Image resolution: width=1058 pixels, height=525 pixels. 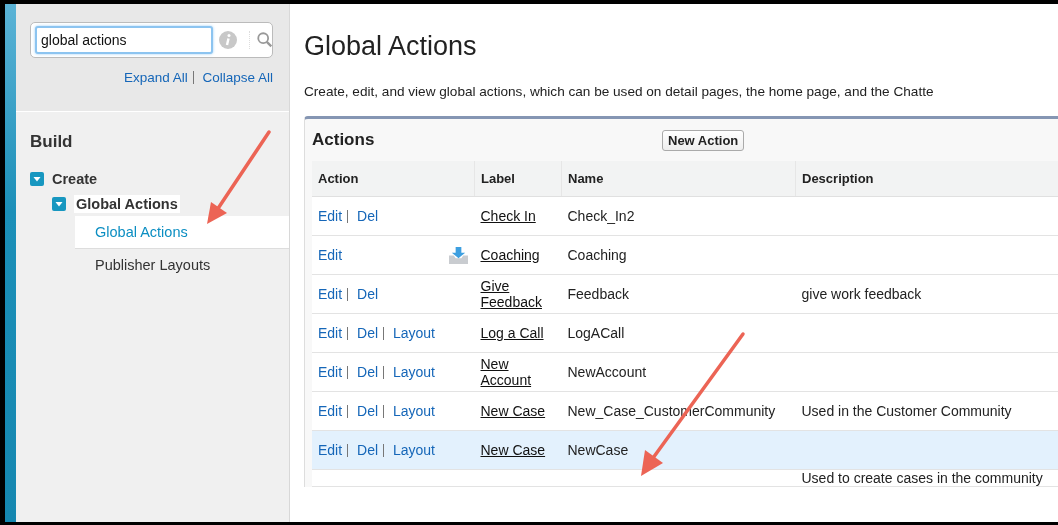 I want to click on column-header: Action, so click(x=393, y=179).